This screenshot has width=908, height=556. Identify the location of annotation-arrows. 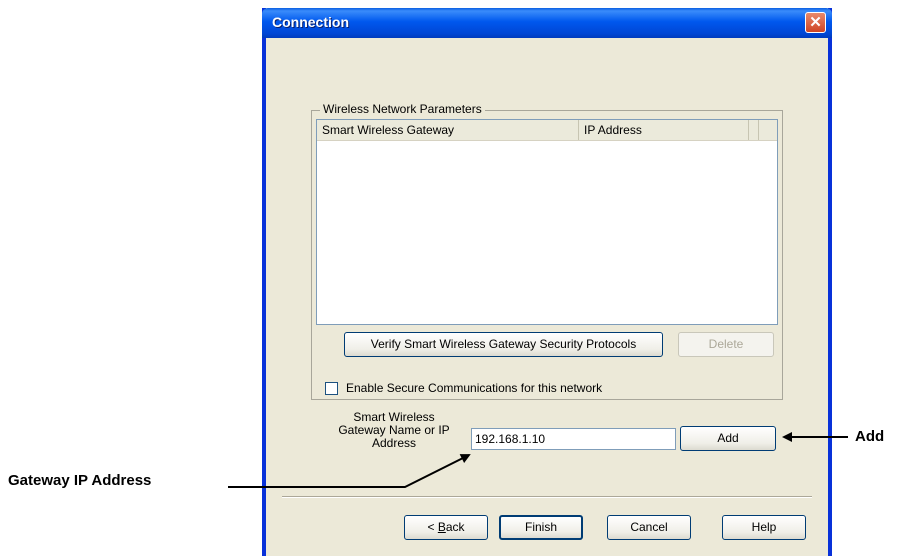
(538, 460).